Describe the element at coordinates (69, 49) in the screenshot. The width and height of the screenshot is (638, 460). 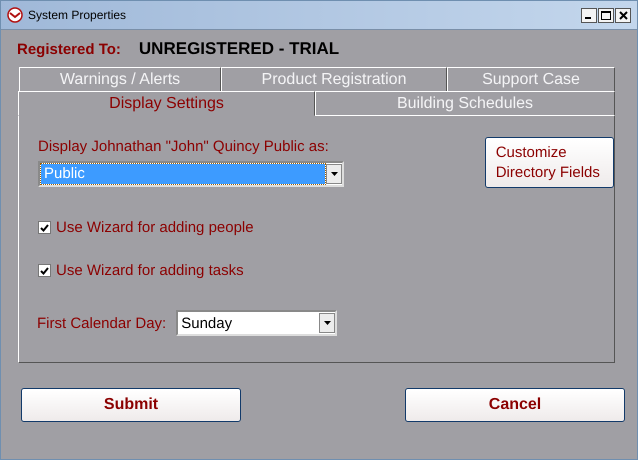
I see `registered-label: Registered To:` at that location.